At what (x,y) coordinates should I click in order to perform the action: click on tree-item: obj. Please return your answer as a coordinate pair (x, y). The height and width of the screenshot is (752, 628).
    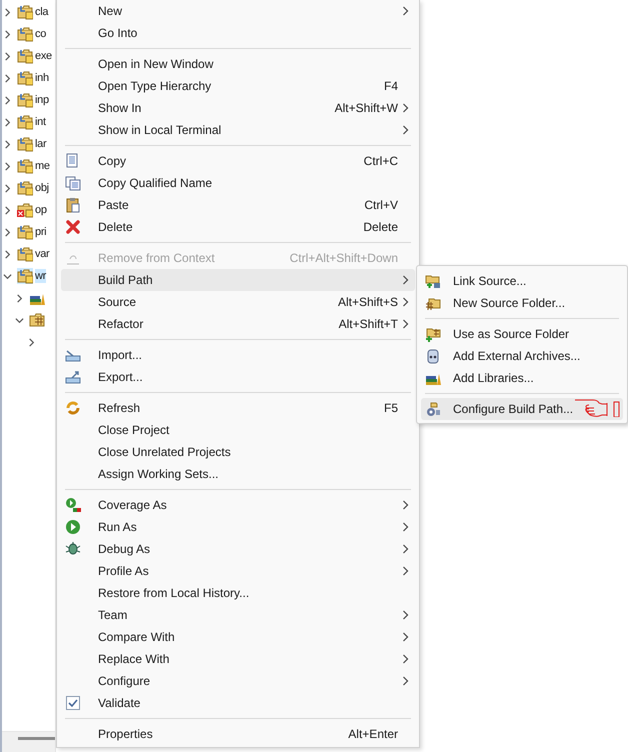
    Looking at the image, I should click on (42, 188).